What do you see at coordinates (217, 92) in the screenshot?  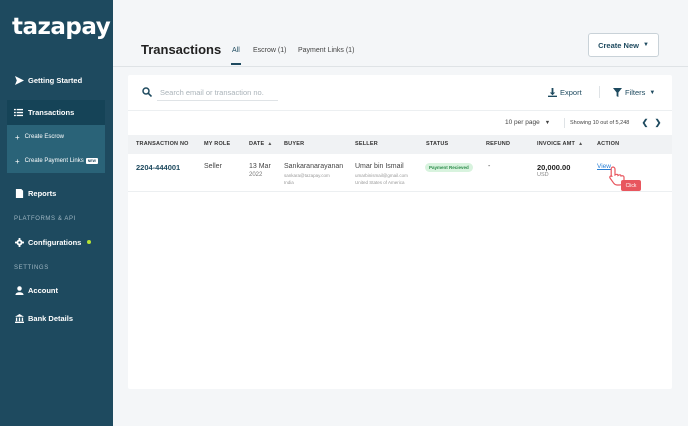 I see `search-input` at bounding box center [217, 92].